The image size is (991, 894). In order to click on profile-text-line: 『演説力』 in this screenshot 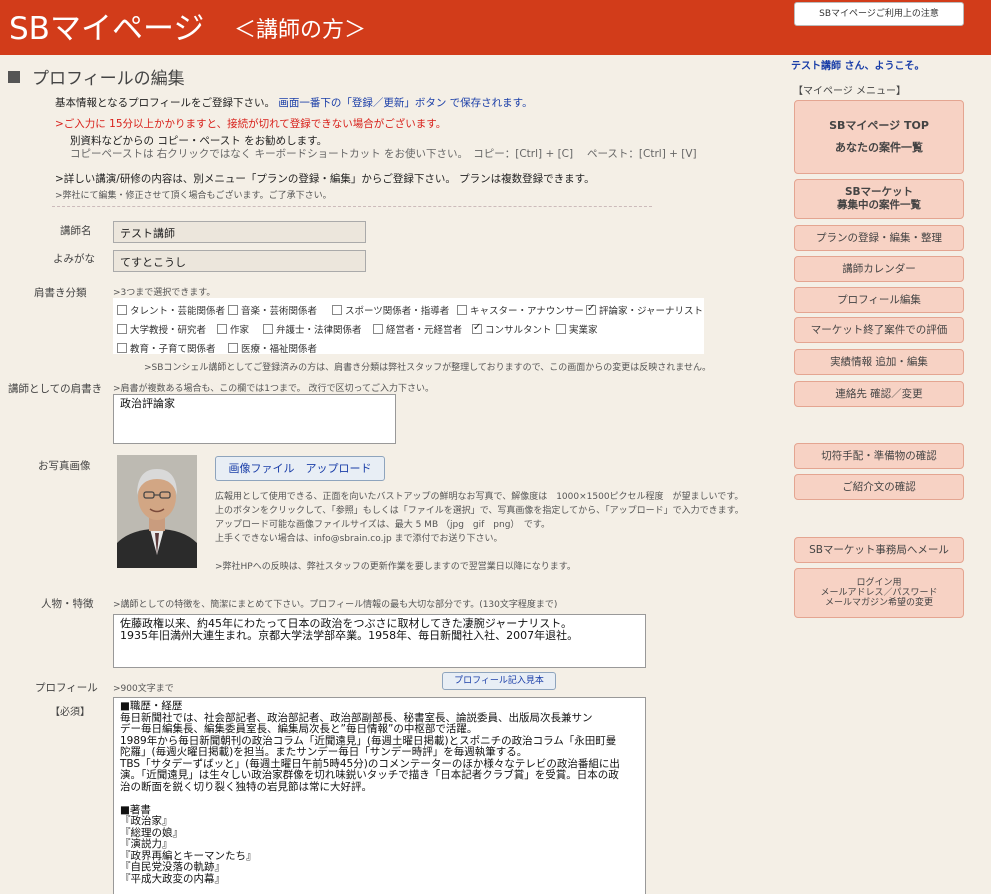, I will do `click(146, 844)`.